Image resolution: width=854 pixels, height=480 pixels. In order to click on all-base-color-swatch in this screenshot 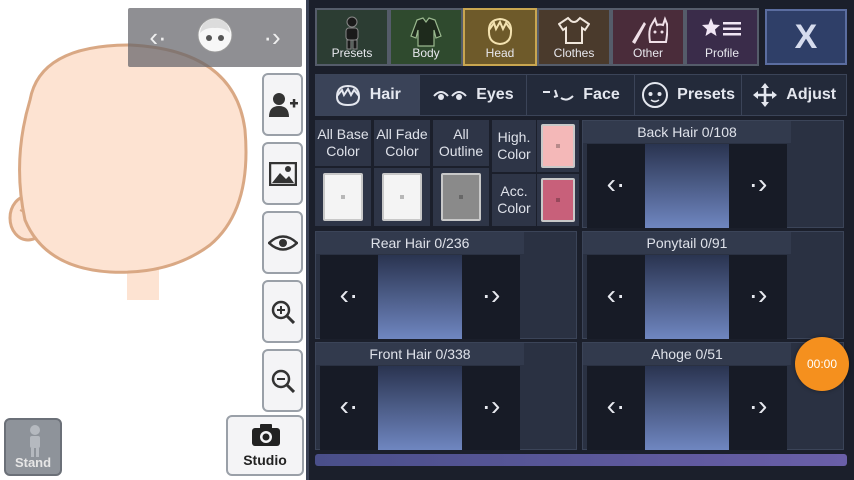, I will do `click(343, 197)`.